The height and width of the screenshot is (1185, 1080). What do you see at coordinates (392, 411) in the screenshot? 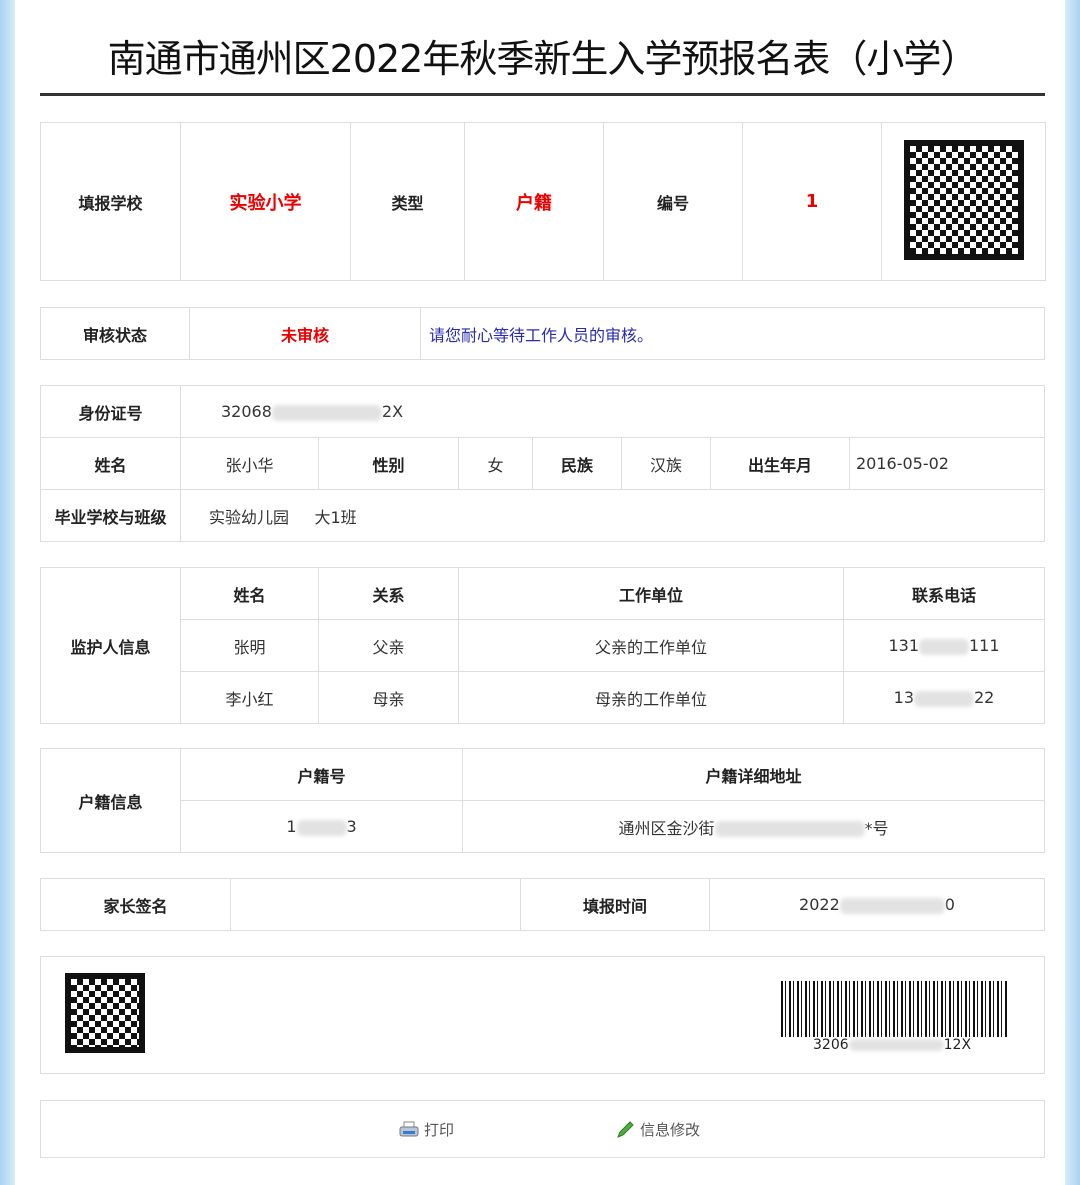
I see `id-end: 2X` at bounding box center [392, 411].